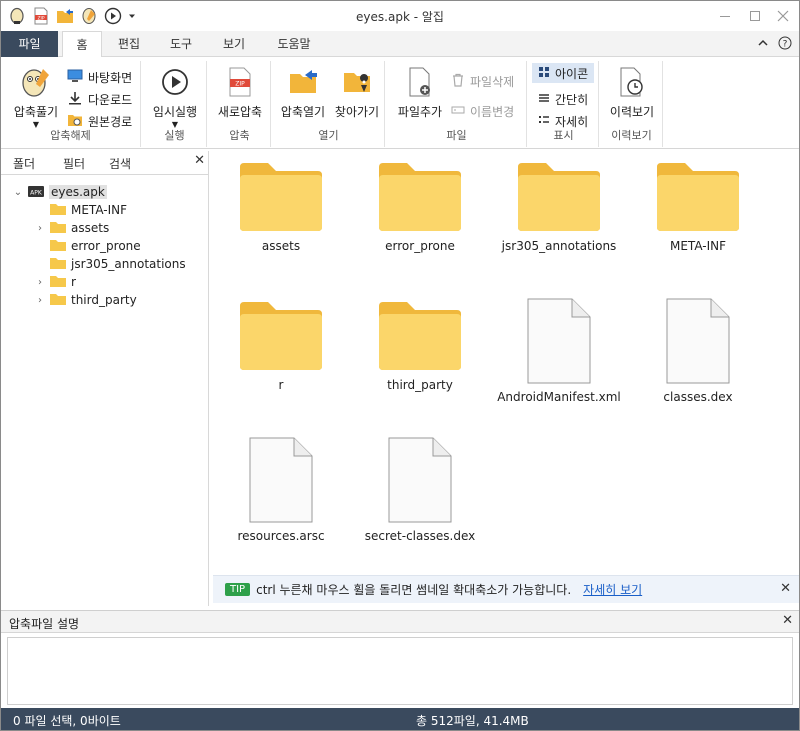 The image size is (800, 731). I want to click on folder-open-icon, so click(303, 82).